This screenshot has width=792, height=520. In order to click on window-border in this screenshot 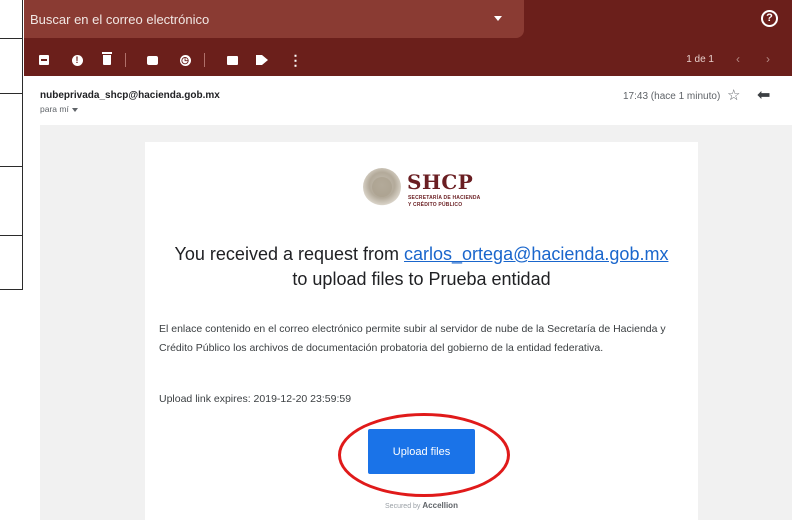, I will do `click(22, 145)`.